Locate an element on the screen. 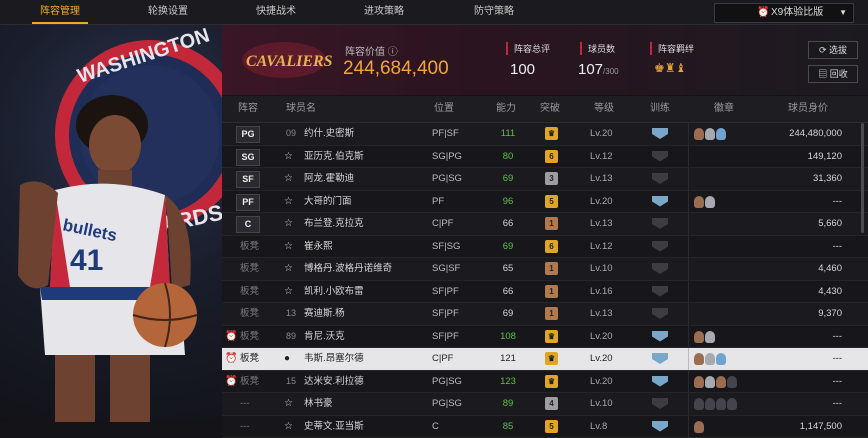  table-row: 板凳☆凯利.小欧布雷SF|PF661Lv.164,430 is located at coordinates (545, 292).